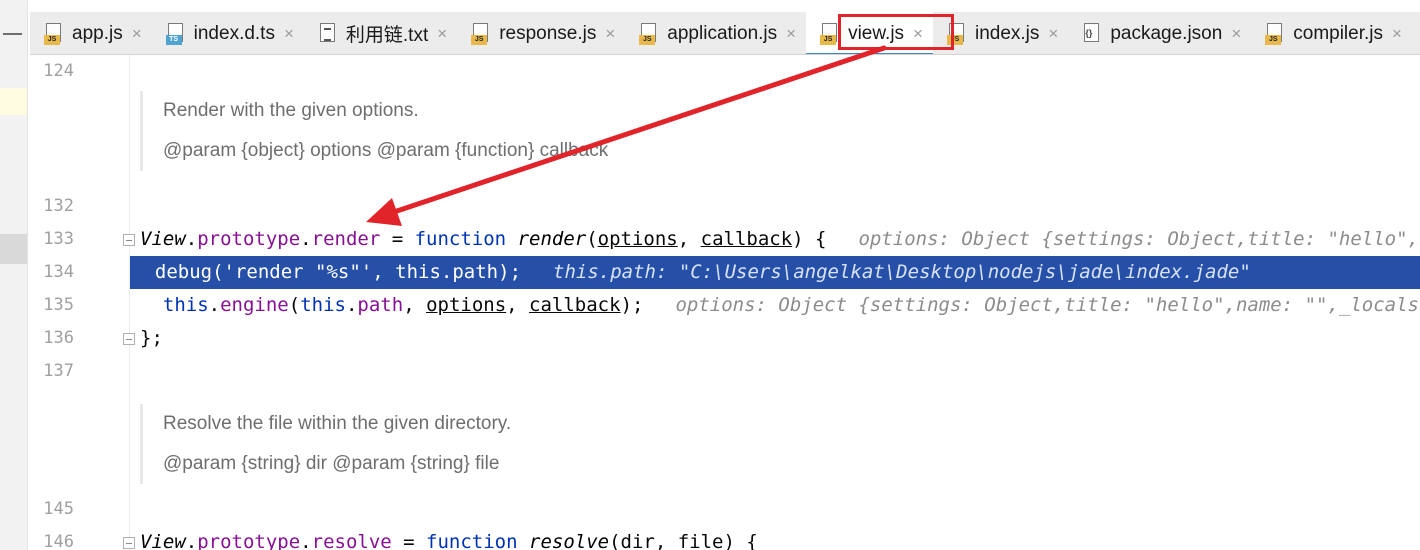  Describe the element at coordinates (1092, 33) in the screenshot. I see `json-file-icon` at that location.